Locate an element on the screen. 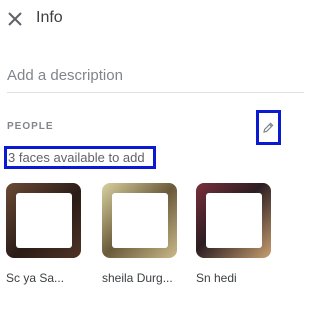 The image size is (320, 317). description-input: Add a description is located at coordinates (155, 77).